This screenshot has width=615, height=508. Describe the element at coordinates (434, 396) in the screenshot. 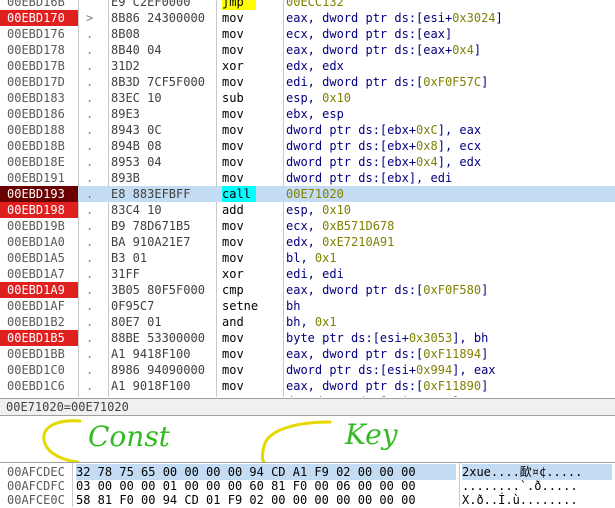

I see `operand-constant: 0x998` at that location.